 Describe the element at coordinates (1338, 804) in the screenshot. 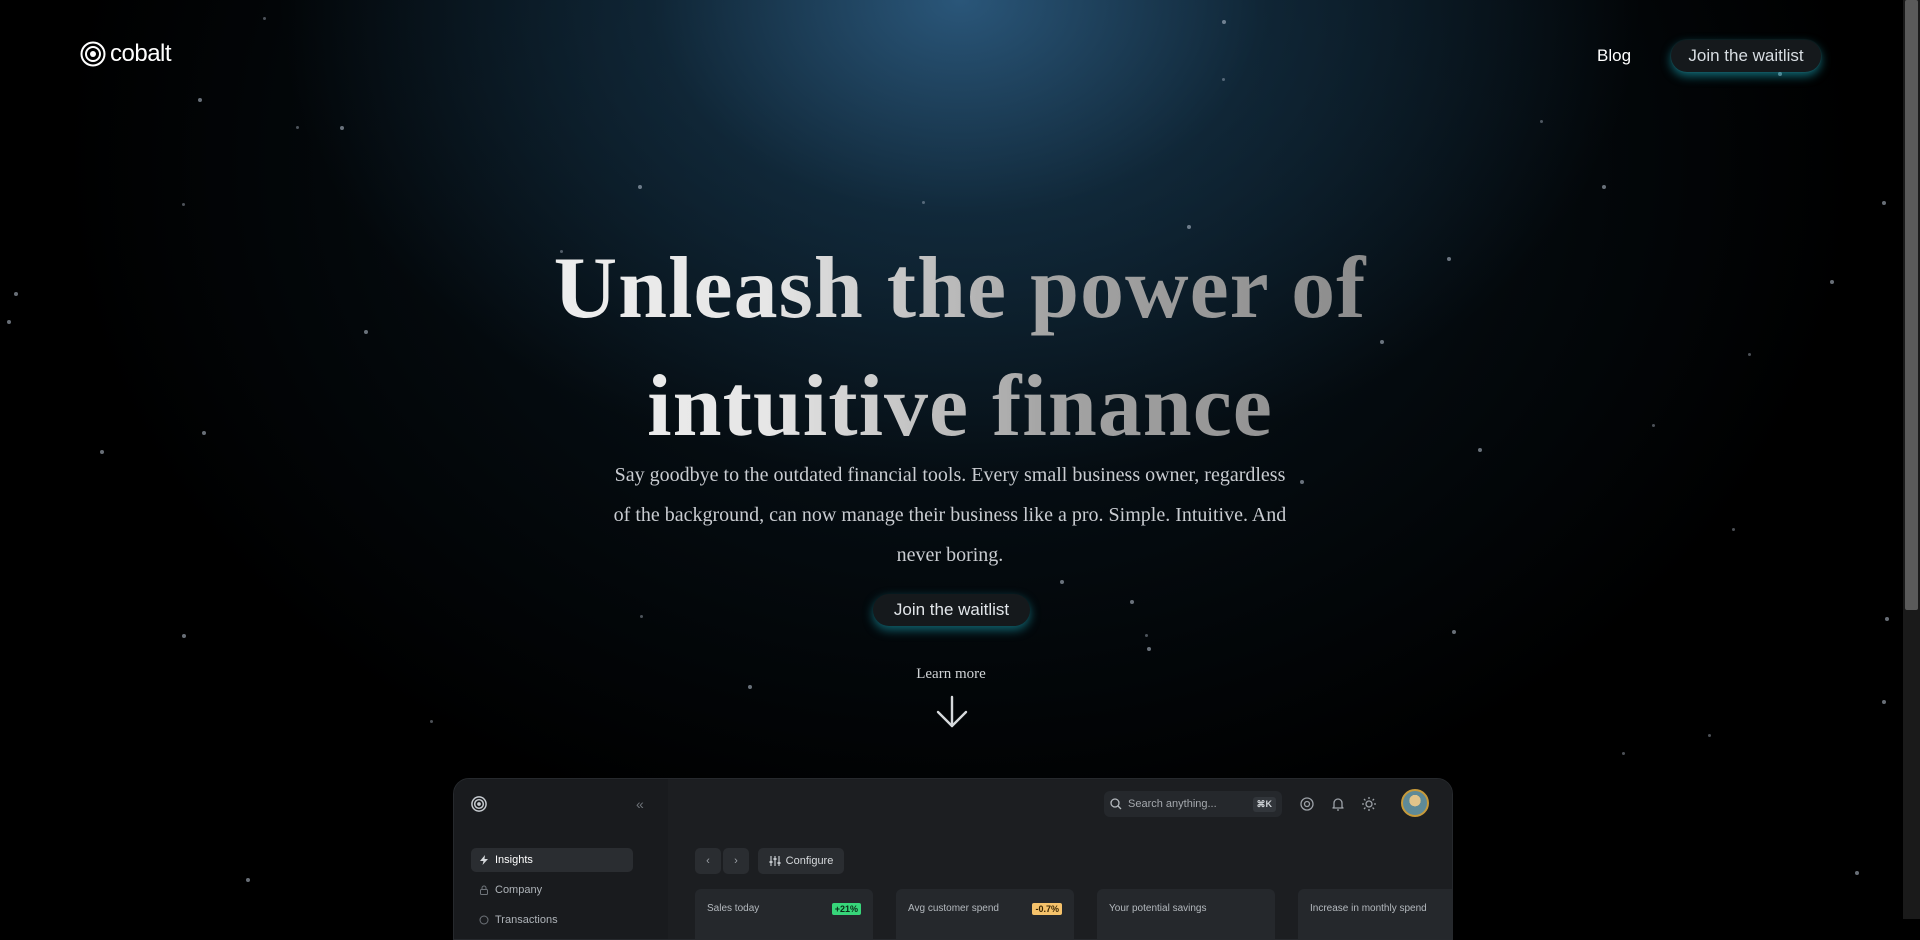

I see `bell-icon` at that location.